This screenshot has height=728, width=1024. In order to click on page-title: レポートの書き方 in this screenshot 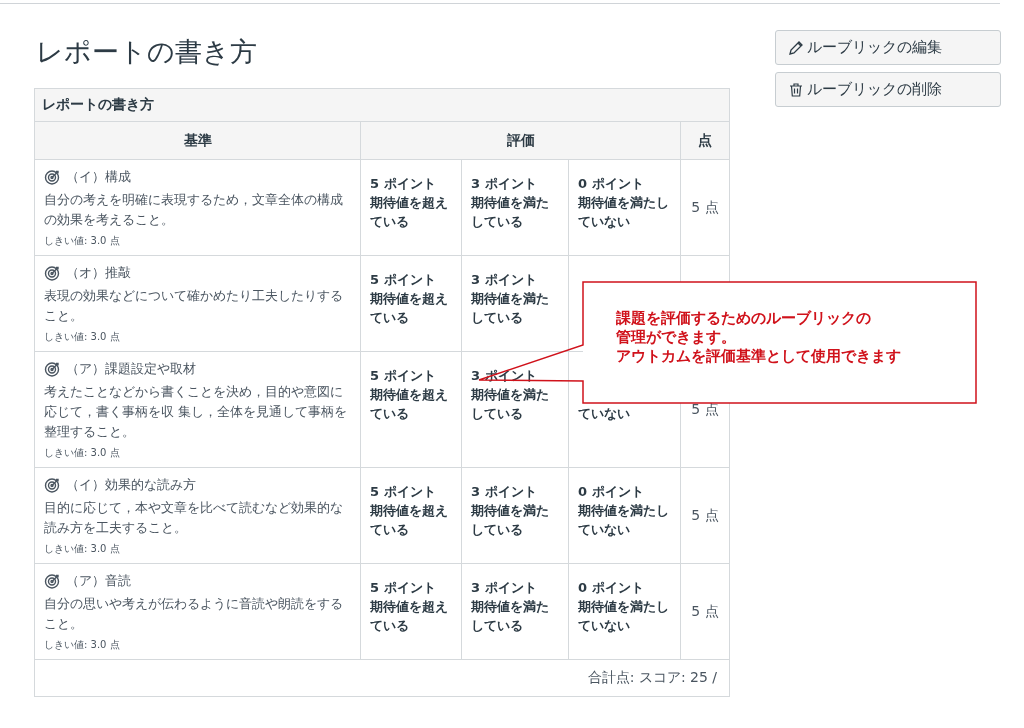, I will do `click(147, 52)`.